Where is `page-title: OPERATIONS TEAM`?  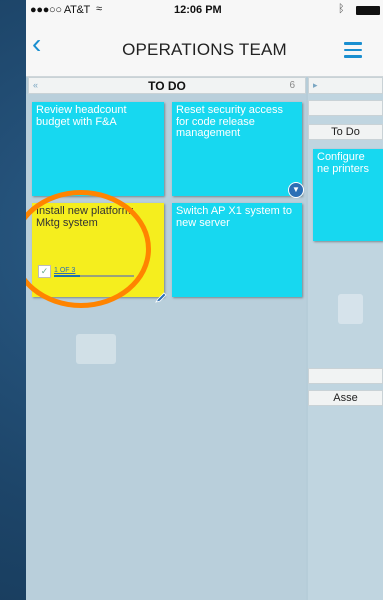 page-title: OPERATIONS TEAM is located at coordinates (204, 49).